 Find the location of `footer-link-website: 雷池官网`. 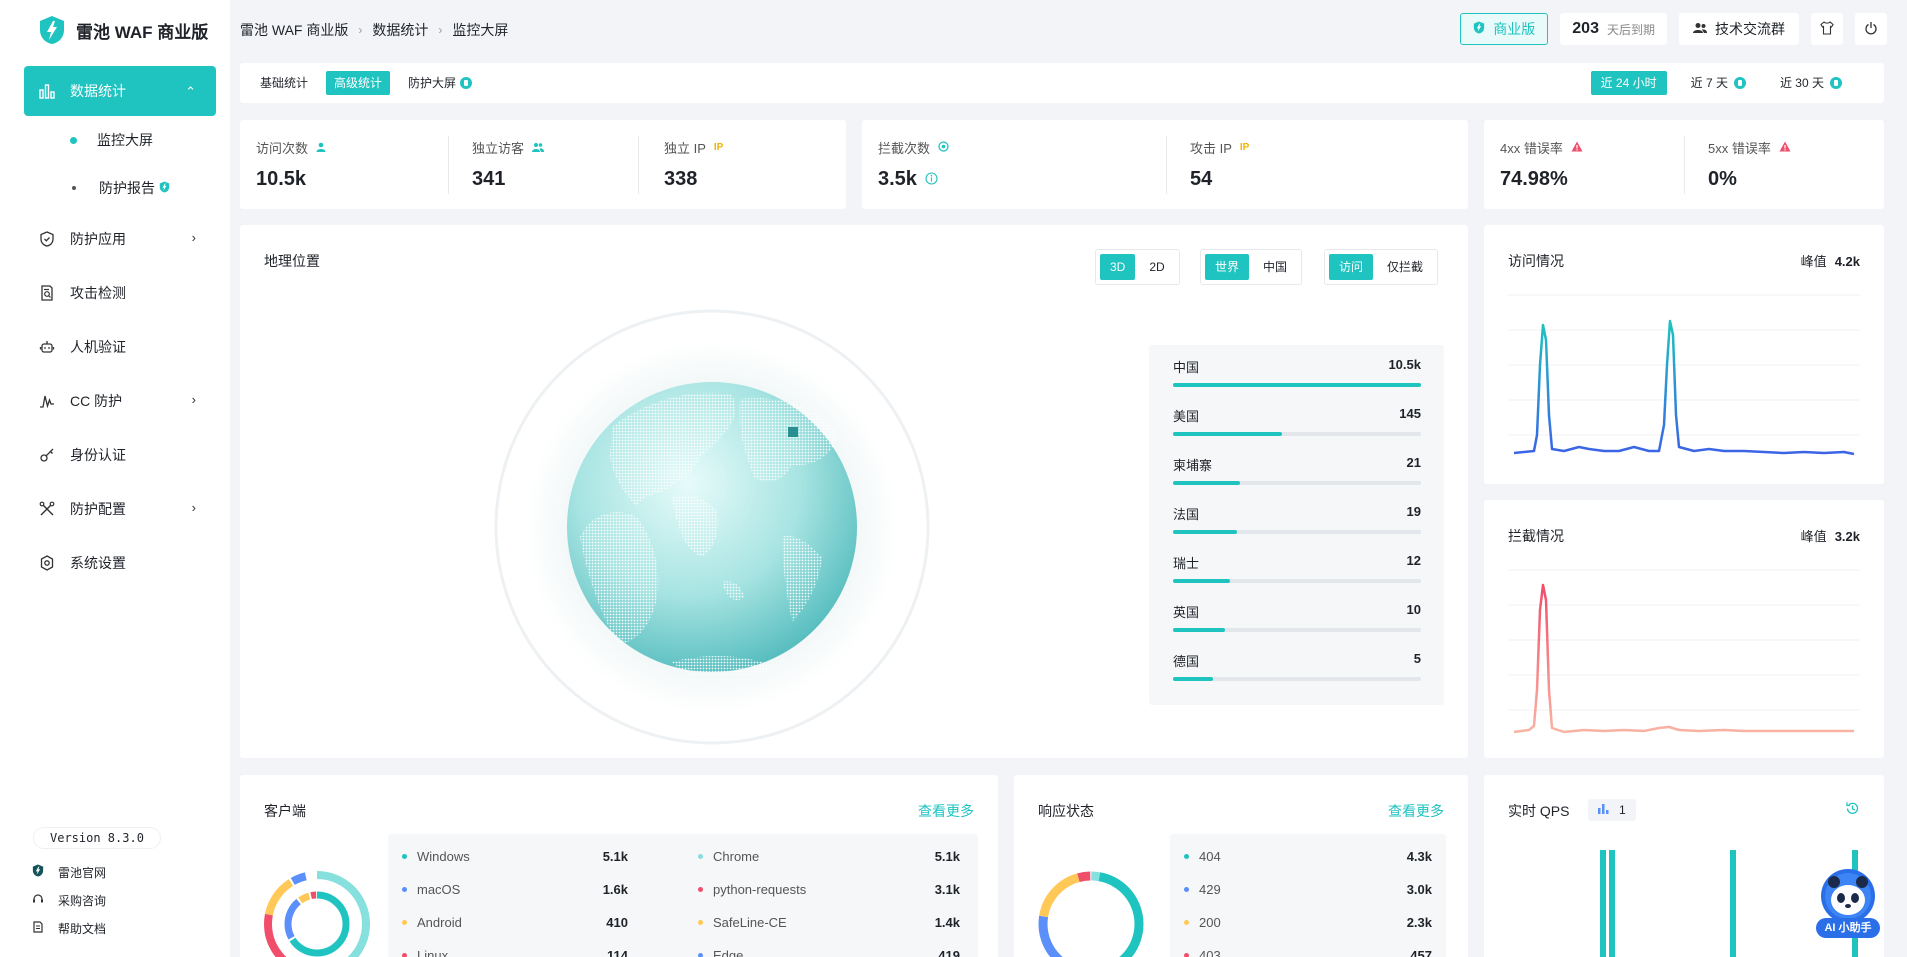

footer-link-website: 雷池官网 is located at coordinates (69, 872).